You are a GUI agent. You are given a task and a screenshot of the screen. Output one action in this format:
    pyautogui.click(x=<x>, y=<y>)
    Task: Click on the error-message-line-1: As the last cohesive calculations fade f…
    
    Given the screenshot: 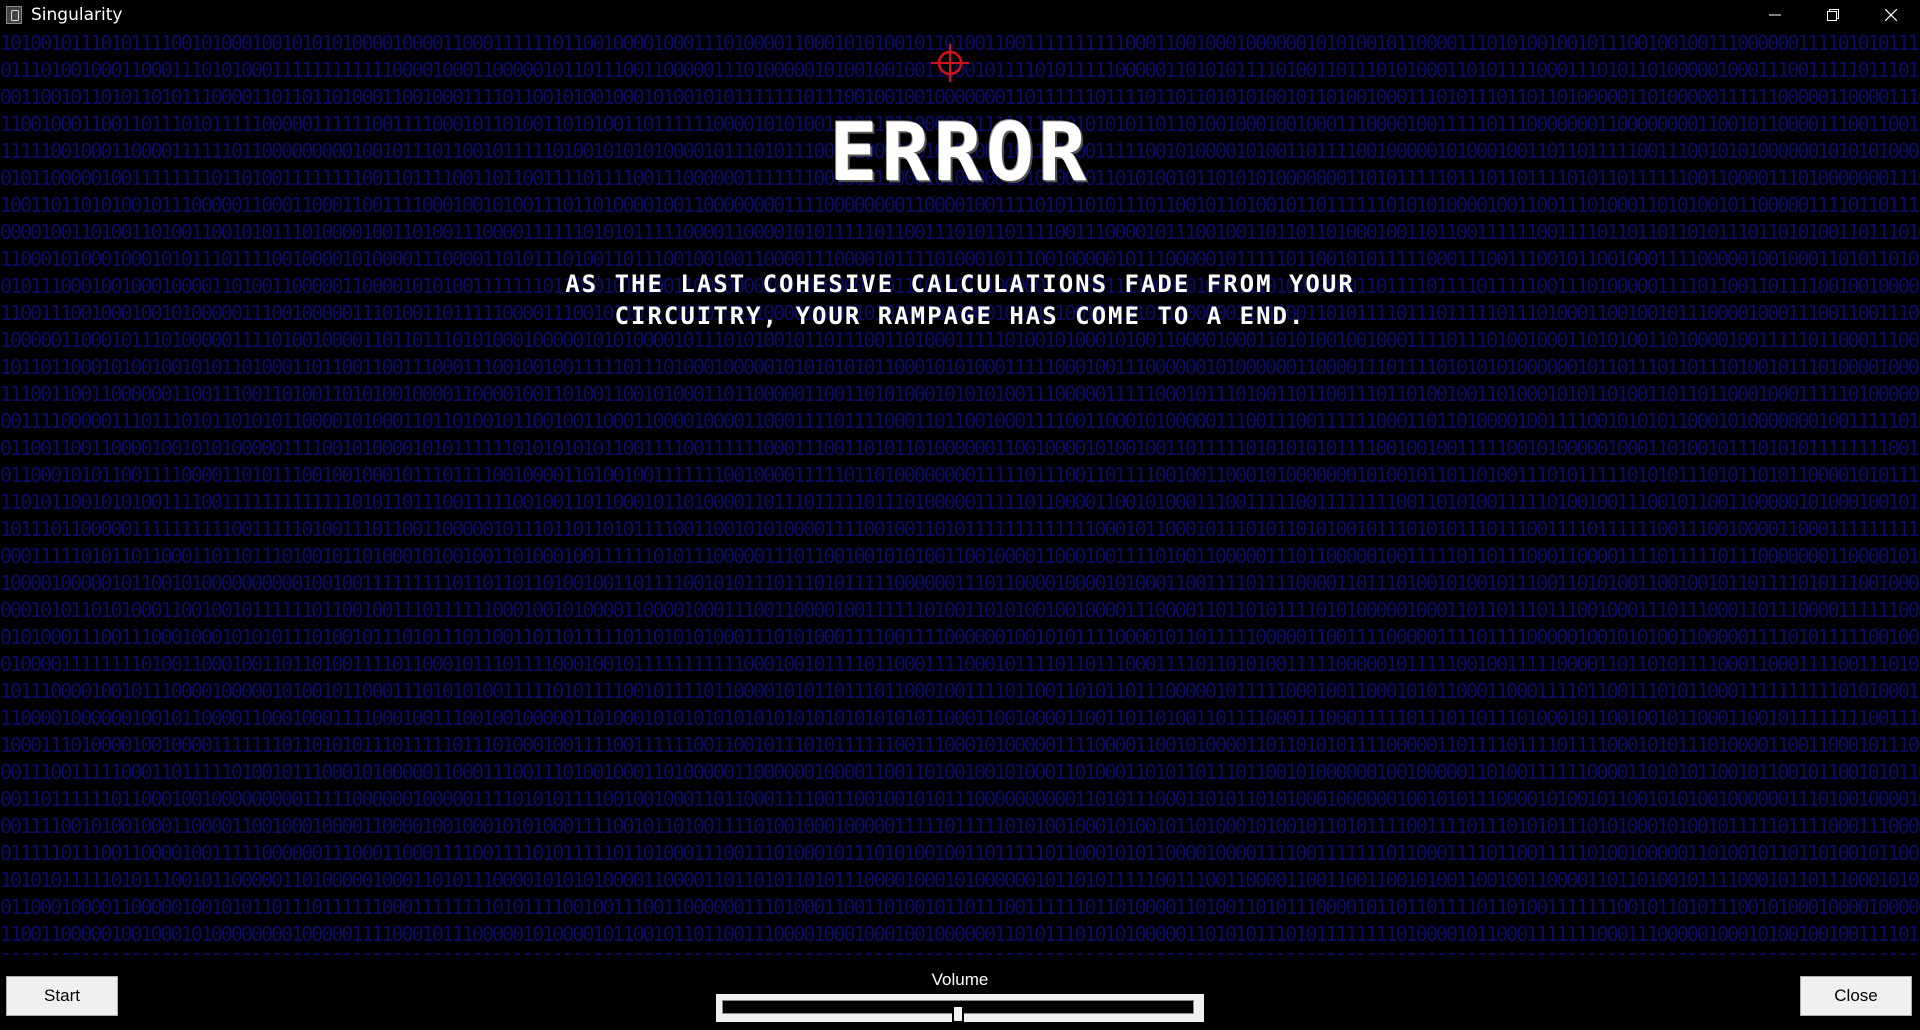 What is the action you would take?
    pyautogui.click(x=960, y=284)
    